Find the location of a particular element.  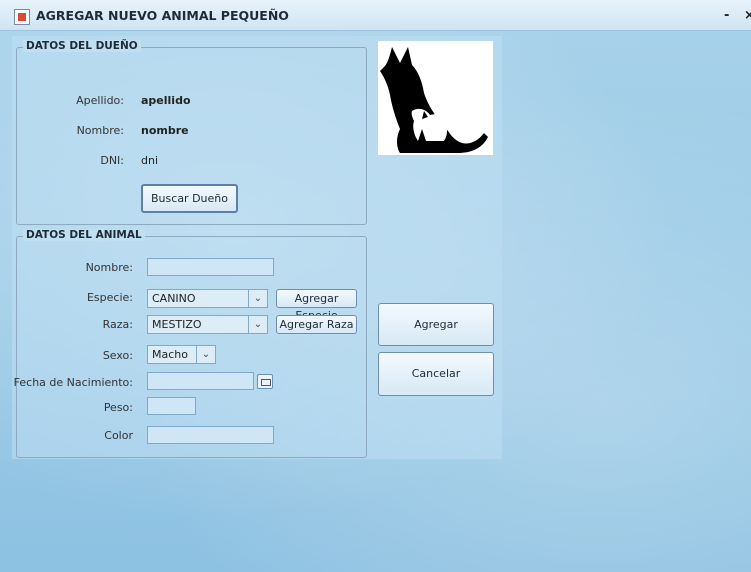

close-button: × is located at coordinates (747, 15).